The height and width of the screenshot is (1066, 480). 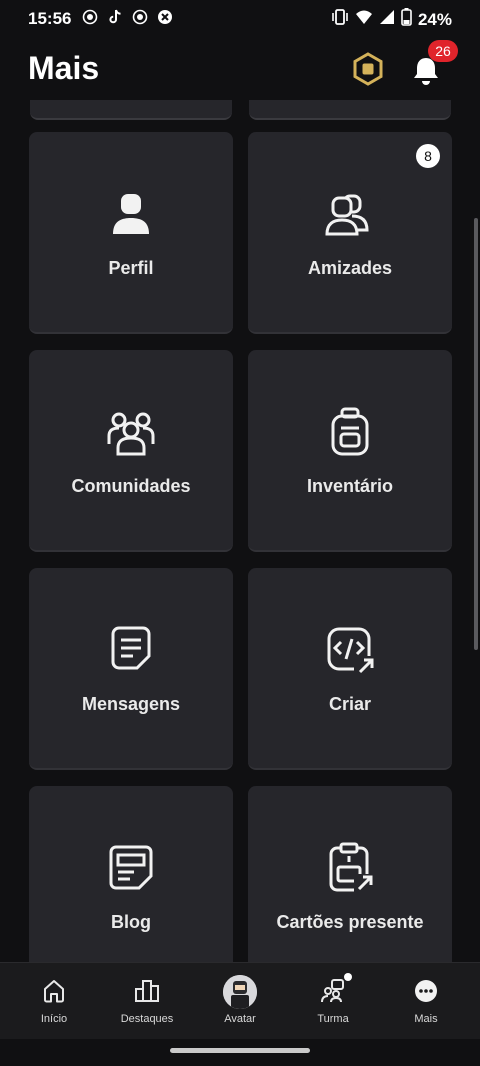 I want to click on tile-blog: Blog, so click(x=131, y=874).